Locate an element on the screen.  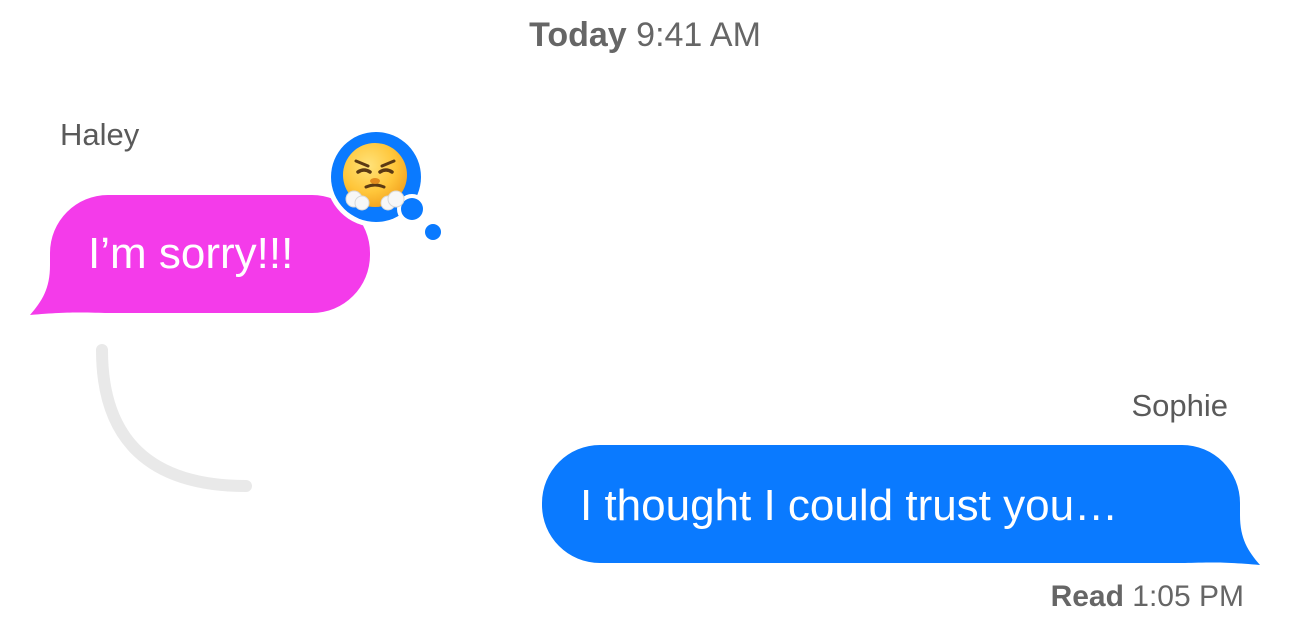
read-receipt-label: Read is located at coordinates (1087, 596).